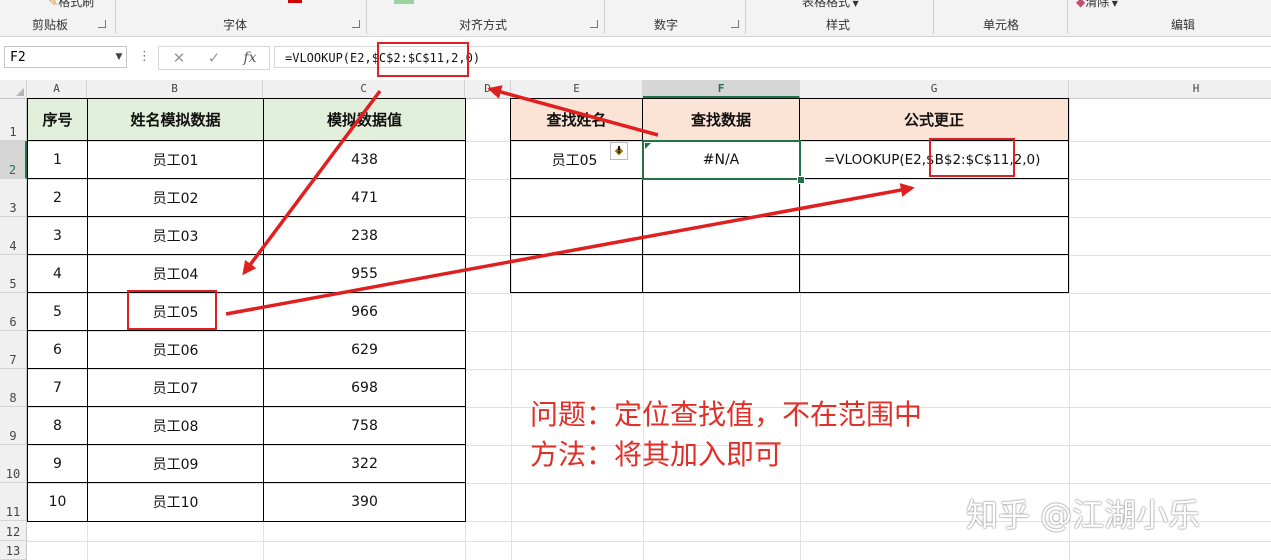  Describe the element at coordinates (570, 249) in the screenshot. I see `arrow-to-corrected` at that location.